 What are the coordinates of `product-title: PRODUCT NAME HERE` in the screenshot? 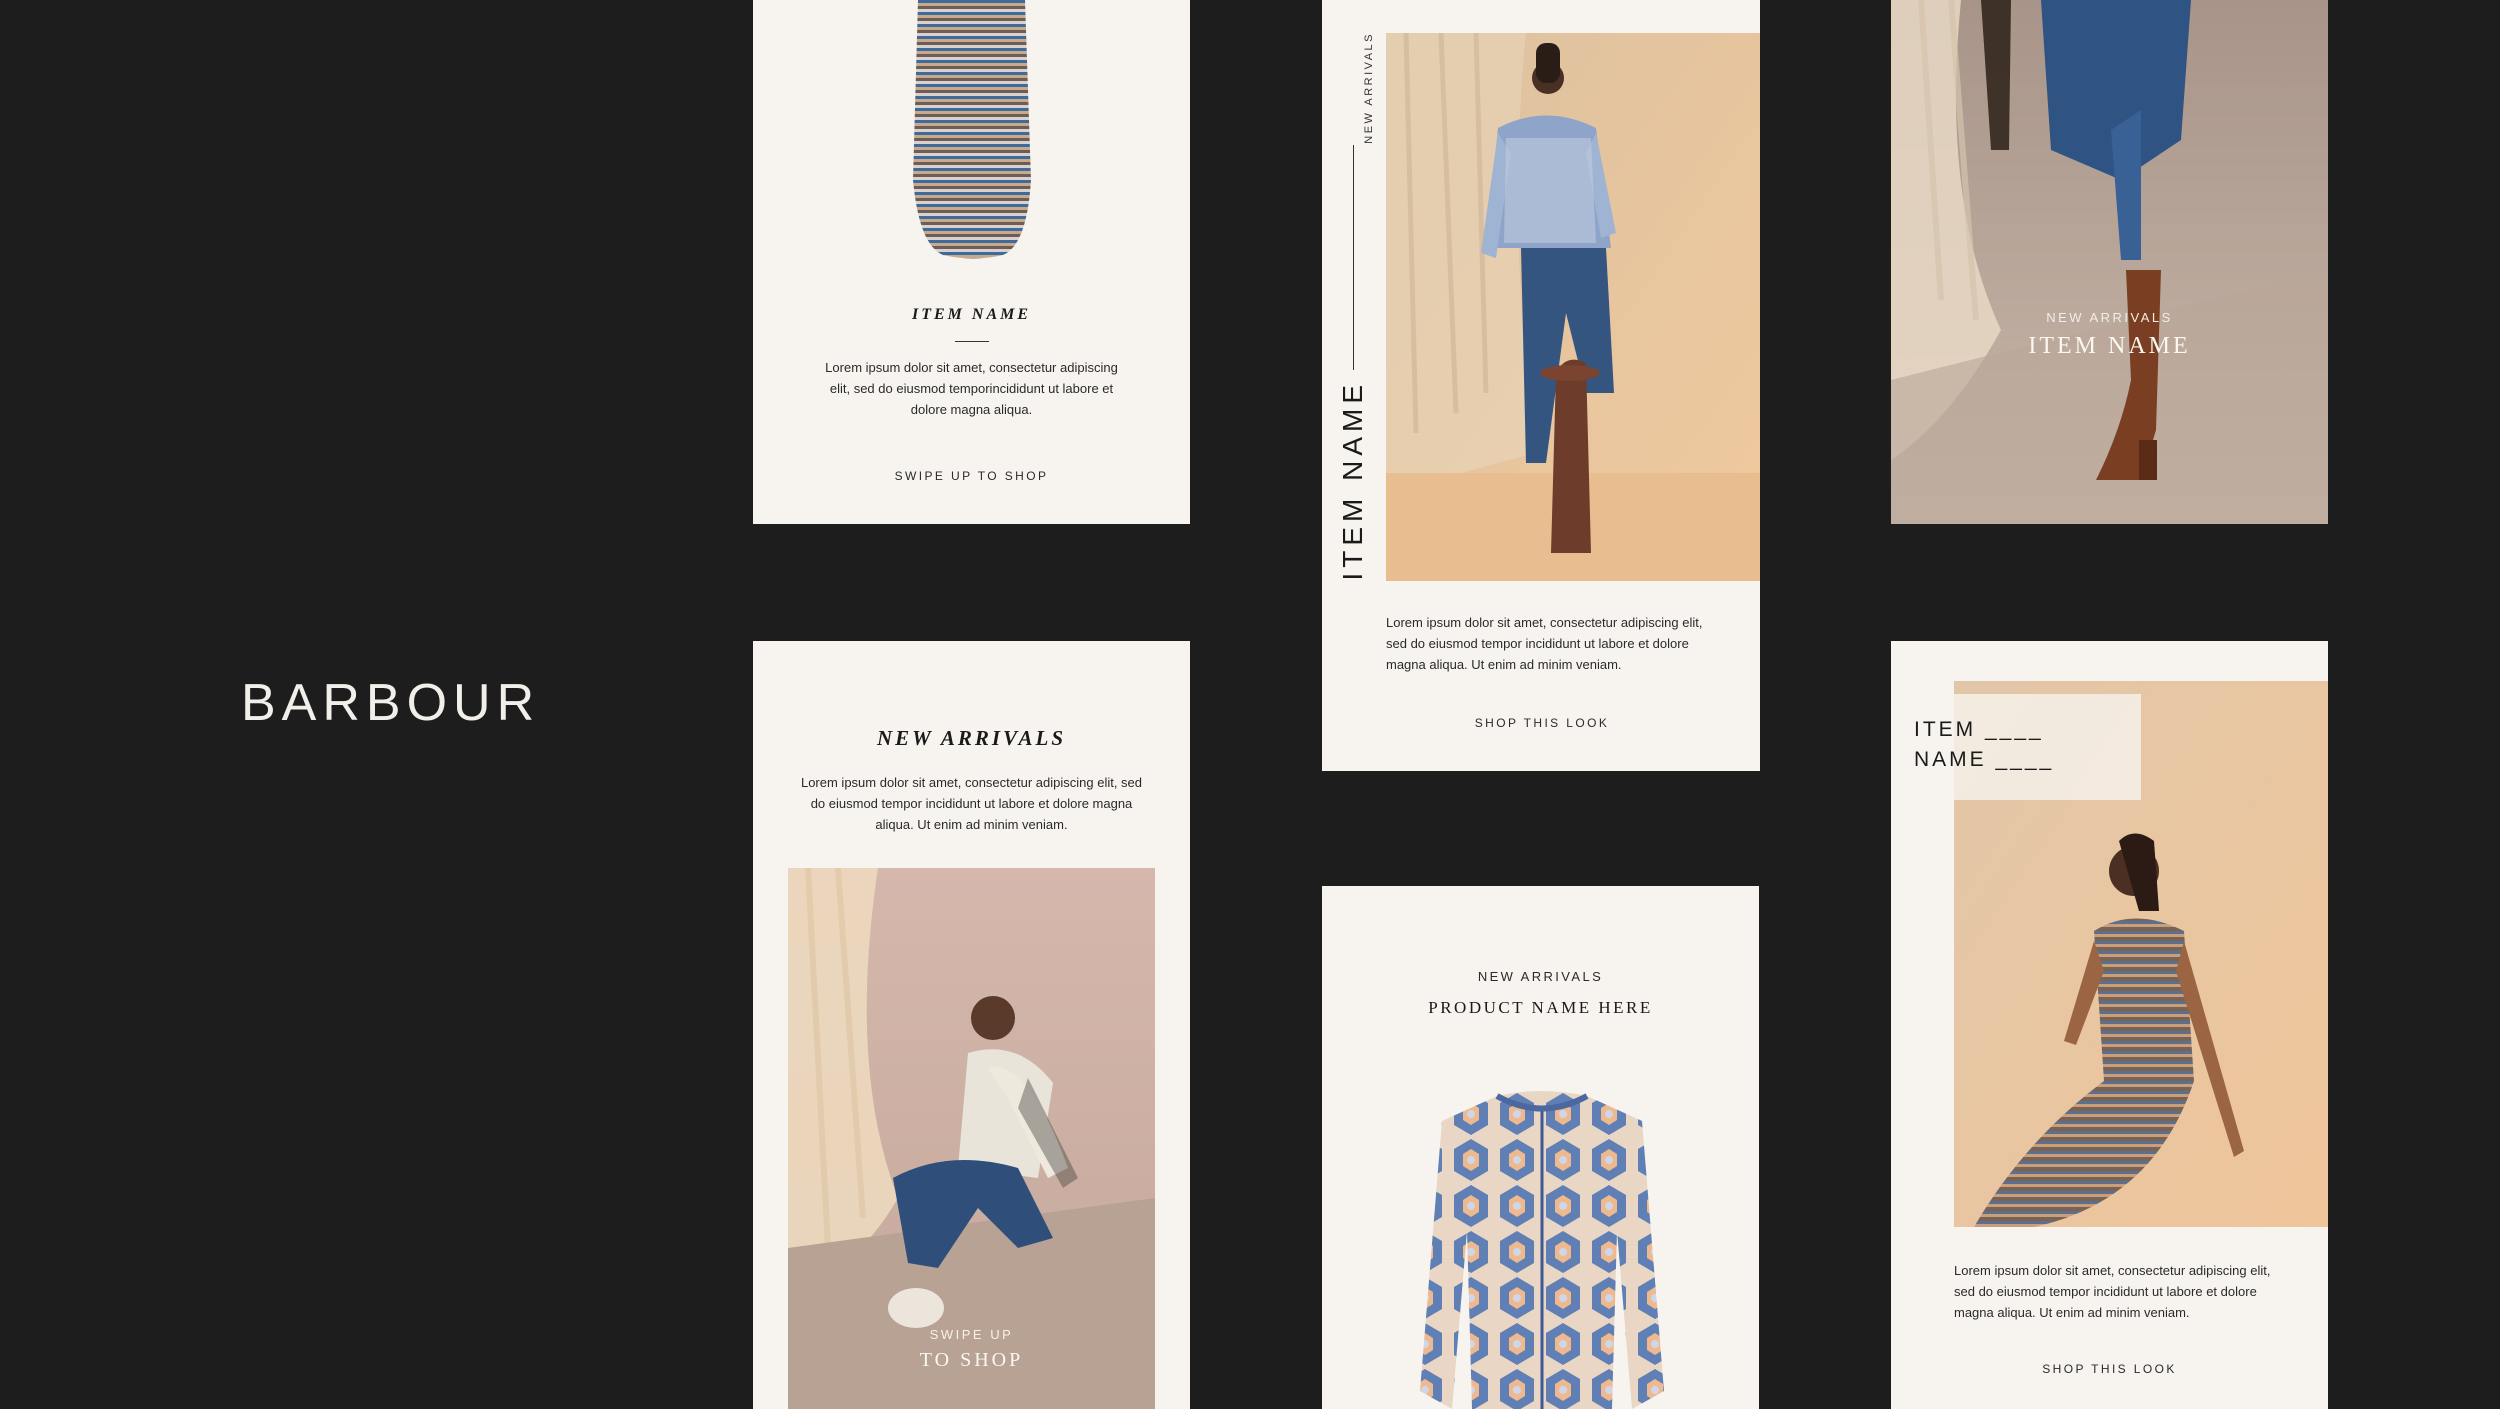 It's located at (1540, 1007).